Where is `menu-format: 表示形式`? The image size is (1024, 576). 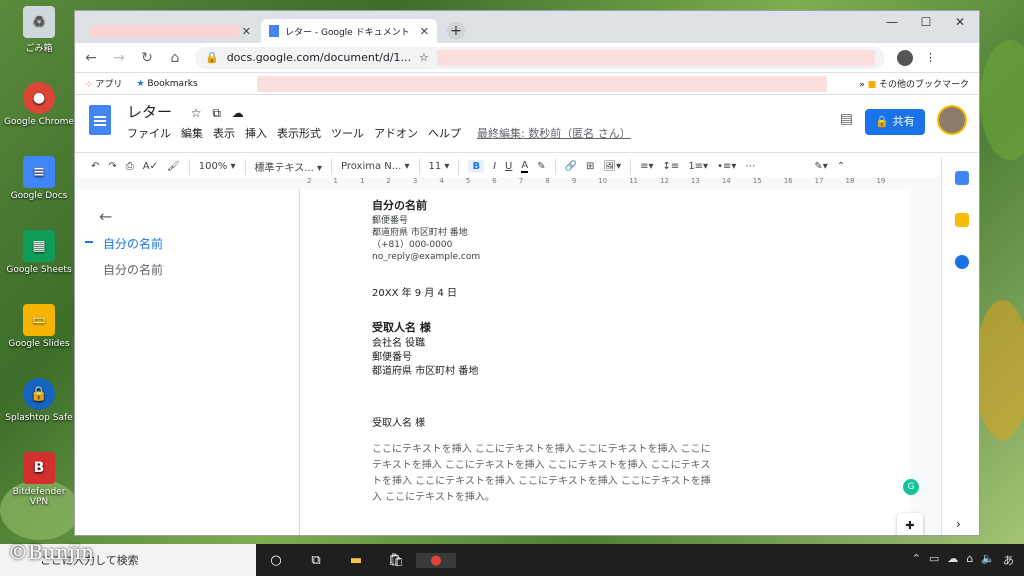
menu-format: 表示形式 is located at coordinates (299, 133).